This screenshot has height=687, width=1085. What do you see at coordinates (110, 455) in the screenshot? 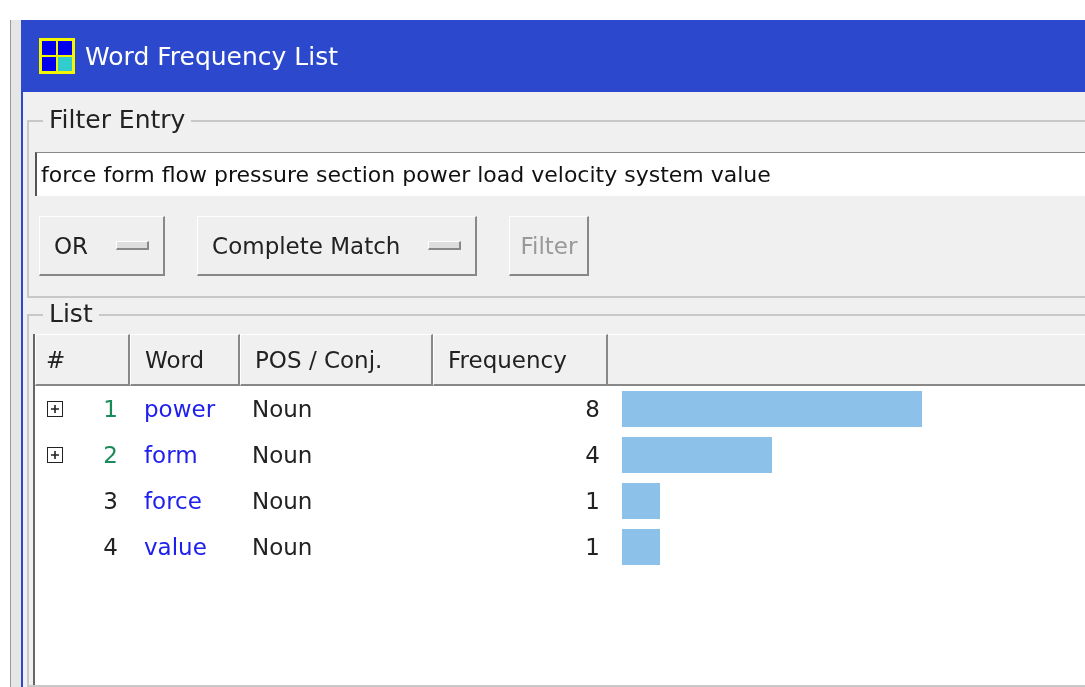
I see `row-number: 2` at bounding box center [110, 455].